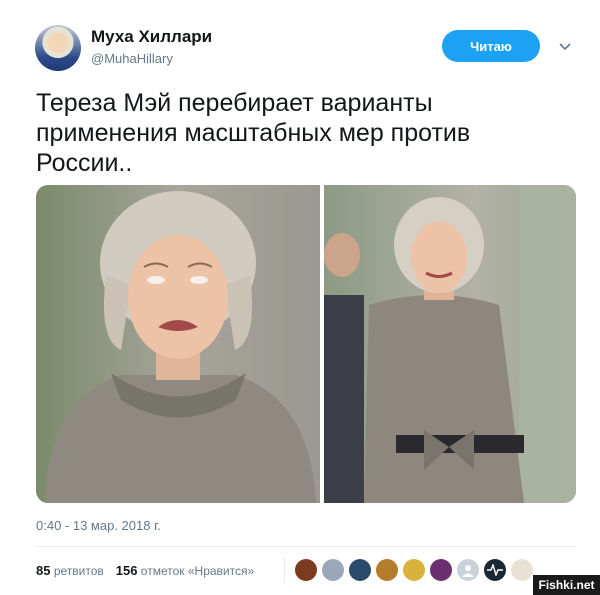 The image size is (600, 595). Describe the element at coordinates (306, 546) in the screenshot. I see `divider` at that location.